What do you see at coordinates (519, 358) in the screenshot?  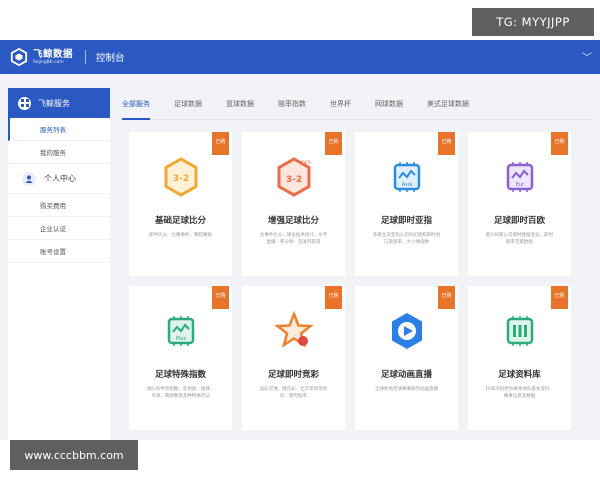 I see `service-card: 已购 足球资料库 10年内的所有赛季球队基本资料、赛事信息及数据` at bounding box center [519, 358].